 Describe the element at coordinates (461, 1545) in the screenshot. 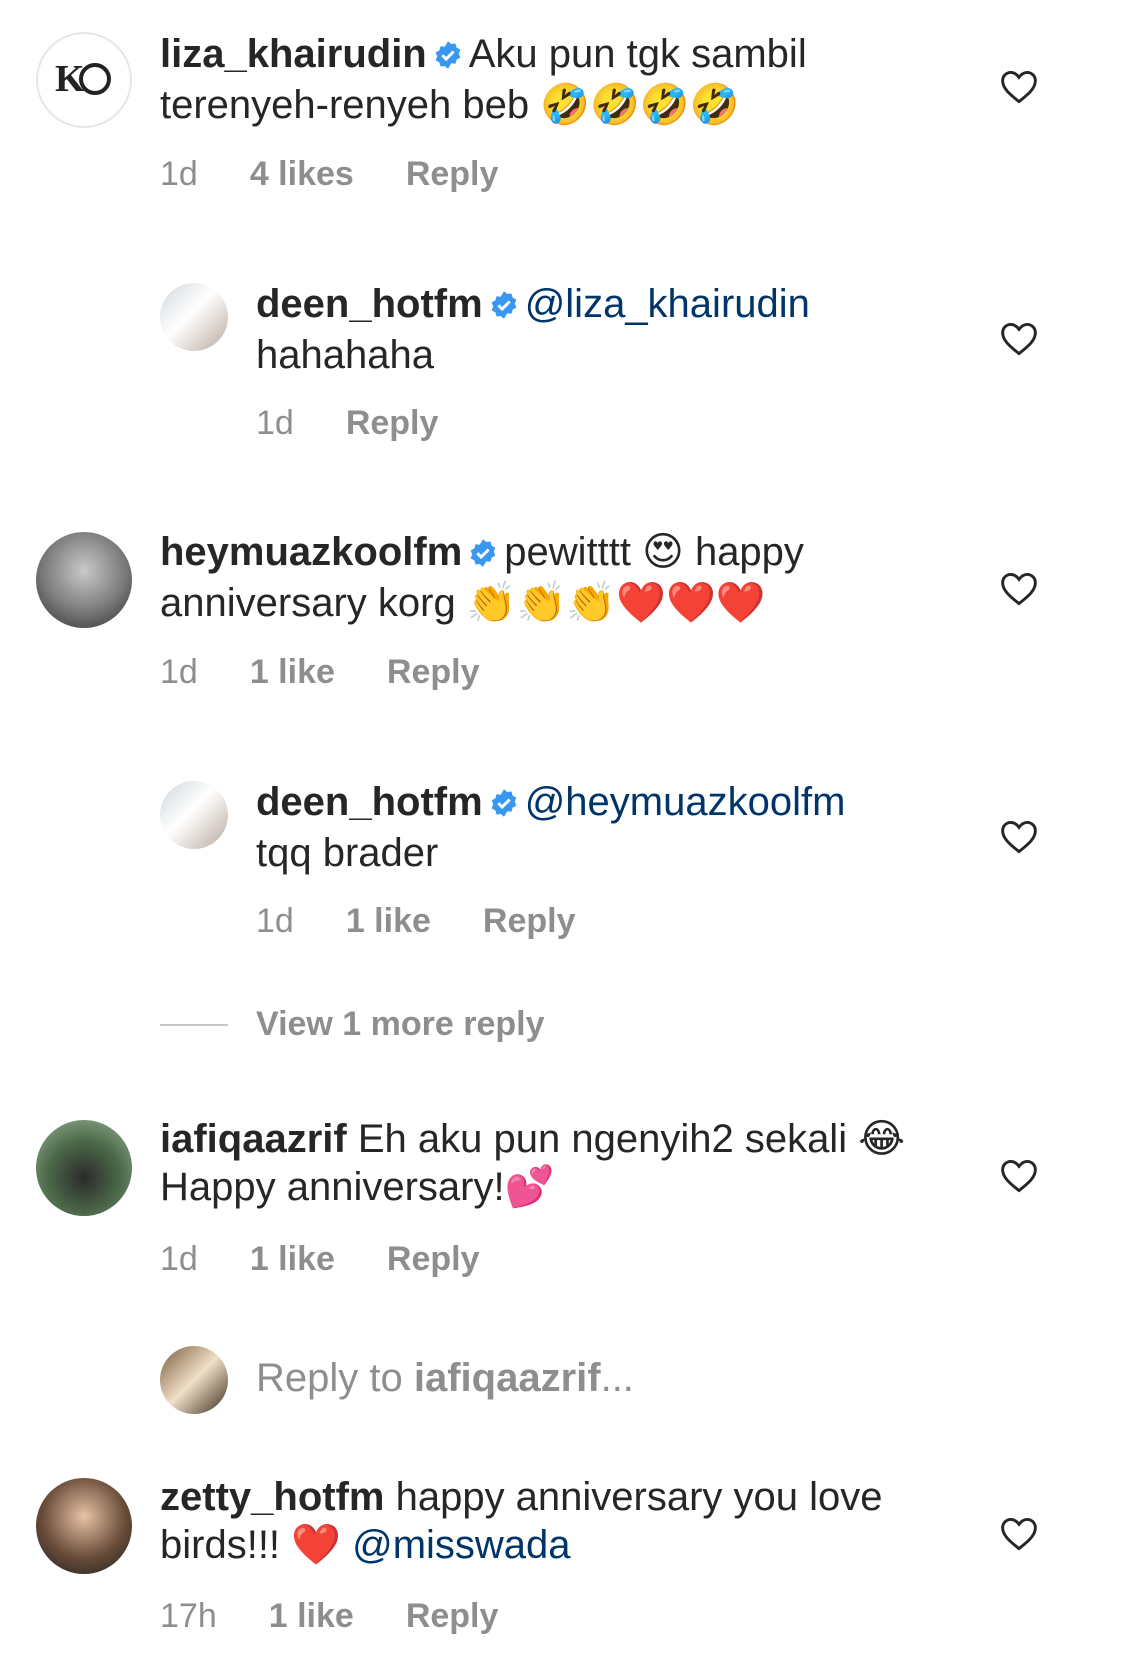

I see `mention-link: @misswada` at that location.